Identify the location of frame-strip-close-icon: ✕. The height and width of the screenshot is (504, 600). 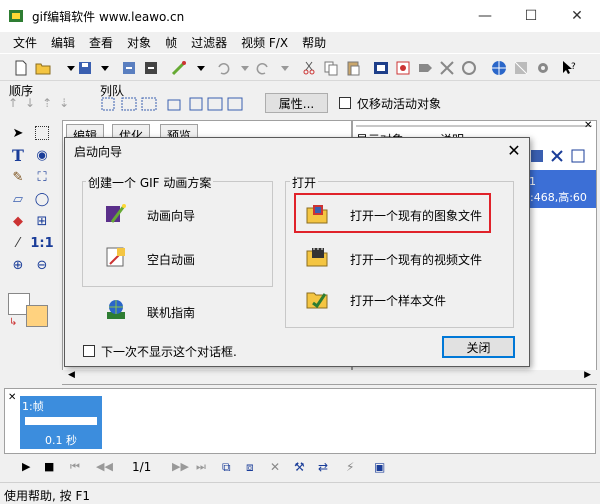
(12, 397).